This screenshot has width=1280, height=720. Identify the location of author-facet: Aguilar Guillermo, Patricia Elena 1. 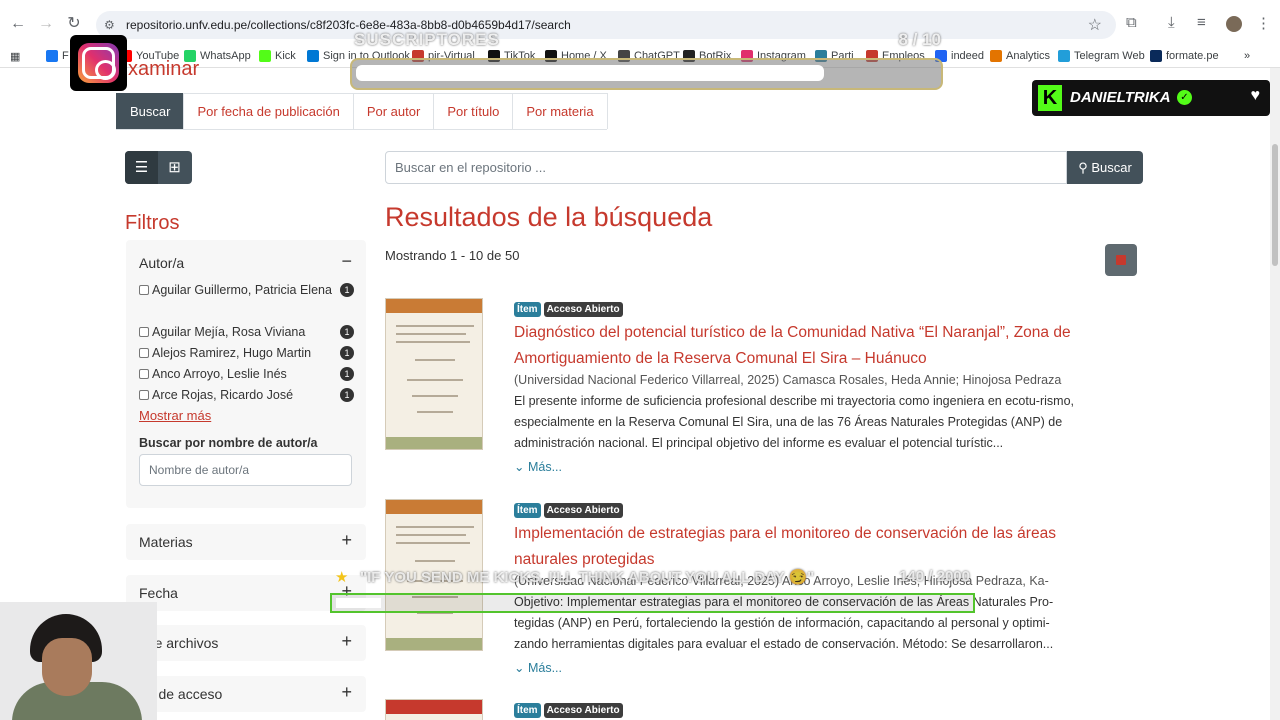
(246, 290).